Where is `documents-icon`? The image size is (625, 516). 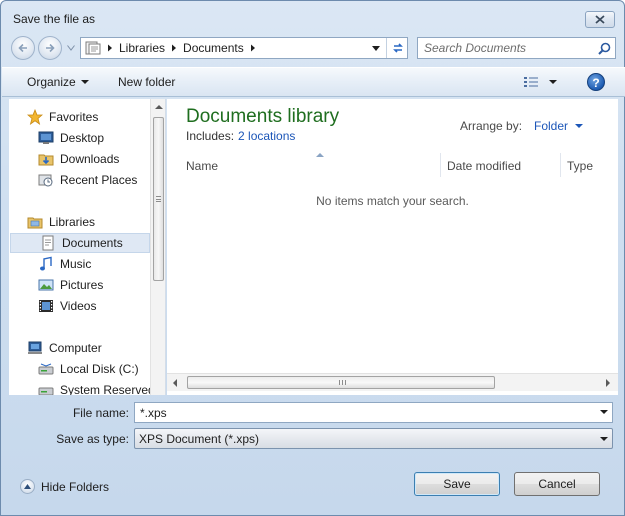 documents-icon is located at coordinates (48, 243).